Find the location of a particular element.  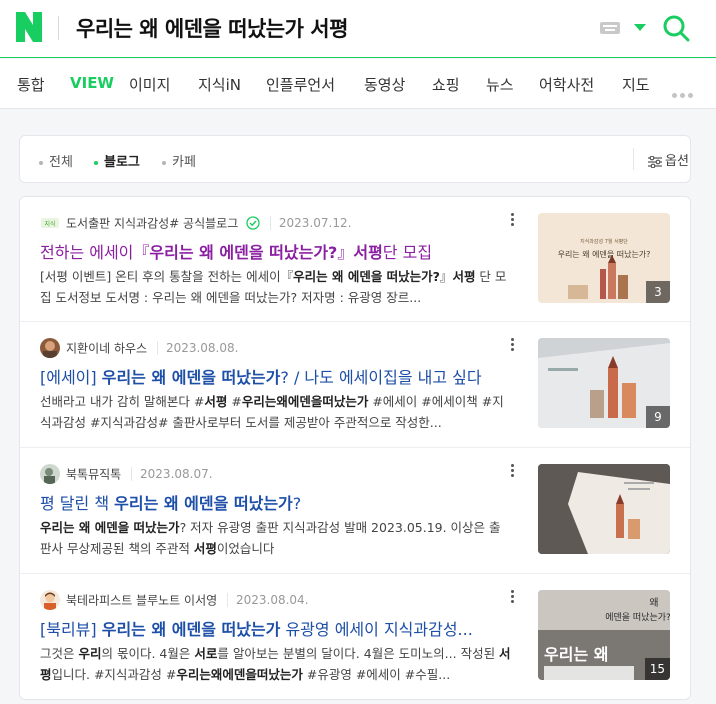

post-date: 2023.07.12. is located at coordinates (310, 223).